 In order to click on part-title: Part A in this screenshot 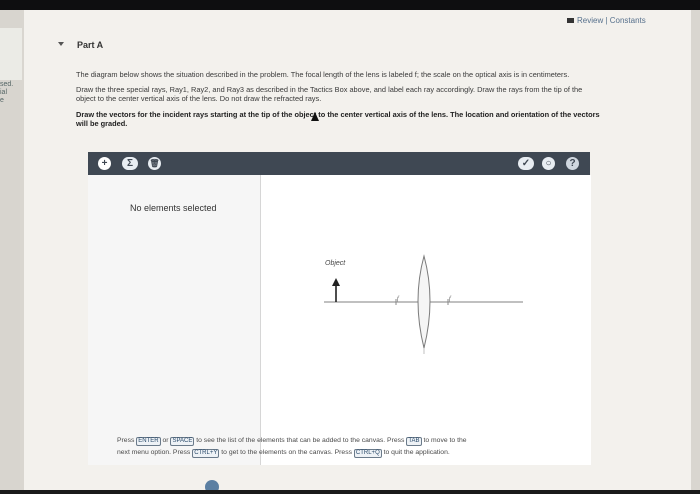, I will do `click(90, 45)`.